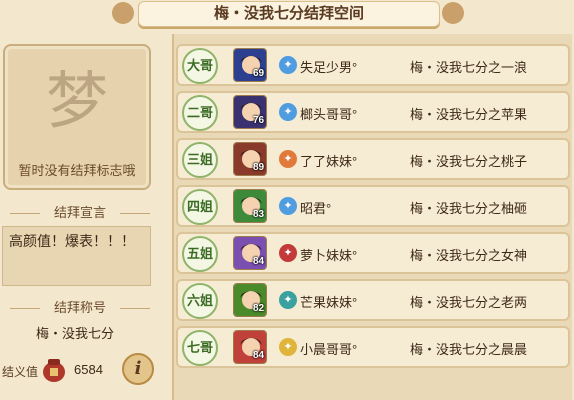 Image resolution: width=574 pixels, height=400 pixels. I want to click on jieyi-label: 结义值, so click(20, 372).